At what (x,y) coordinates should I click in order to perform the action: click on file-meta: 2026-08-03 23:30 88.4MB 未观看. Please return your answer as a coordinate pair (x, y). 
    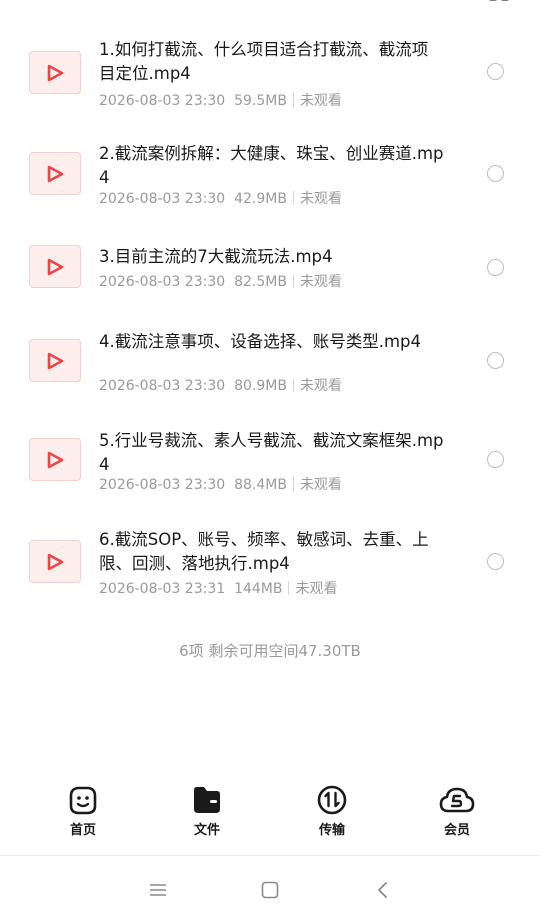
    Looking at the image, I should click on (220, 485).